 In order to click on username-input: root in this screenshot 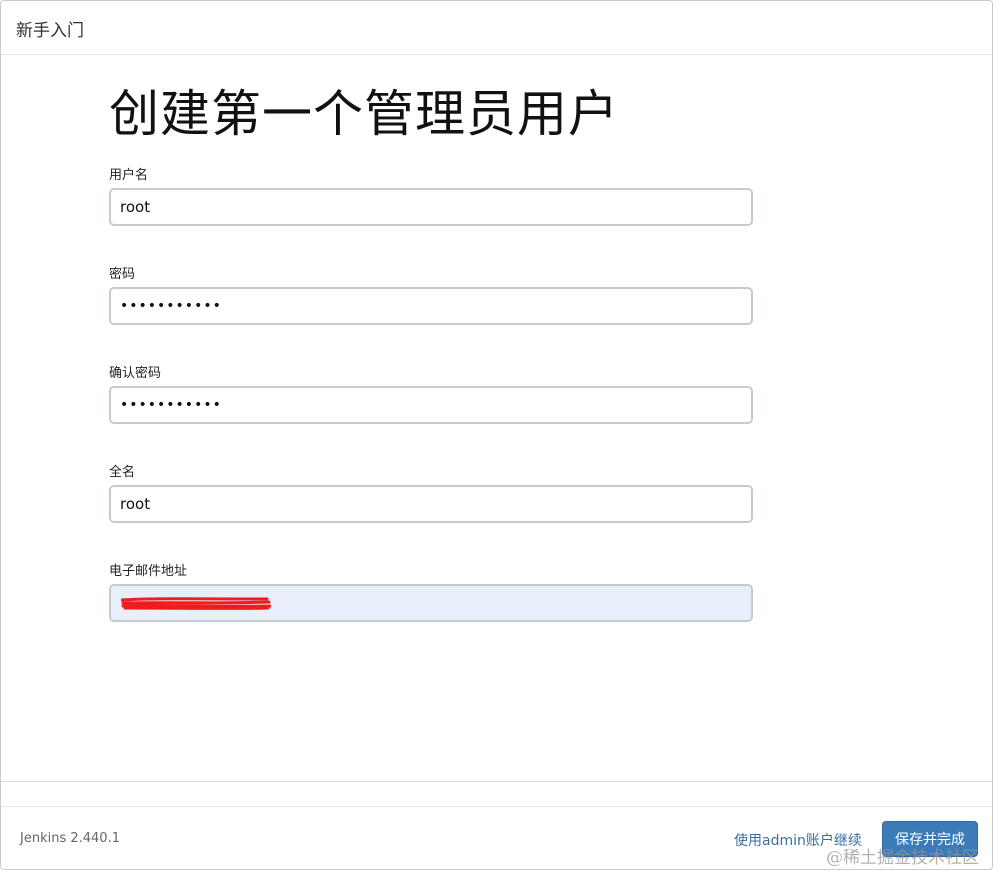, I will do `click(431, 207)`.